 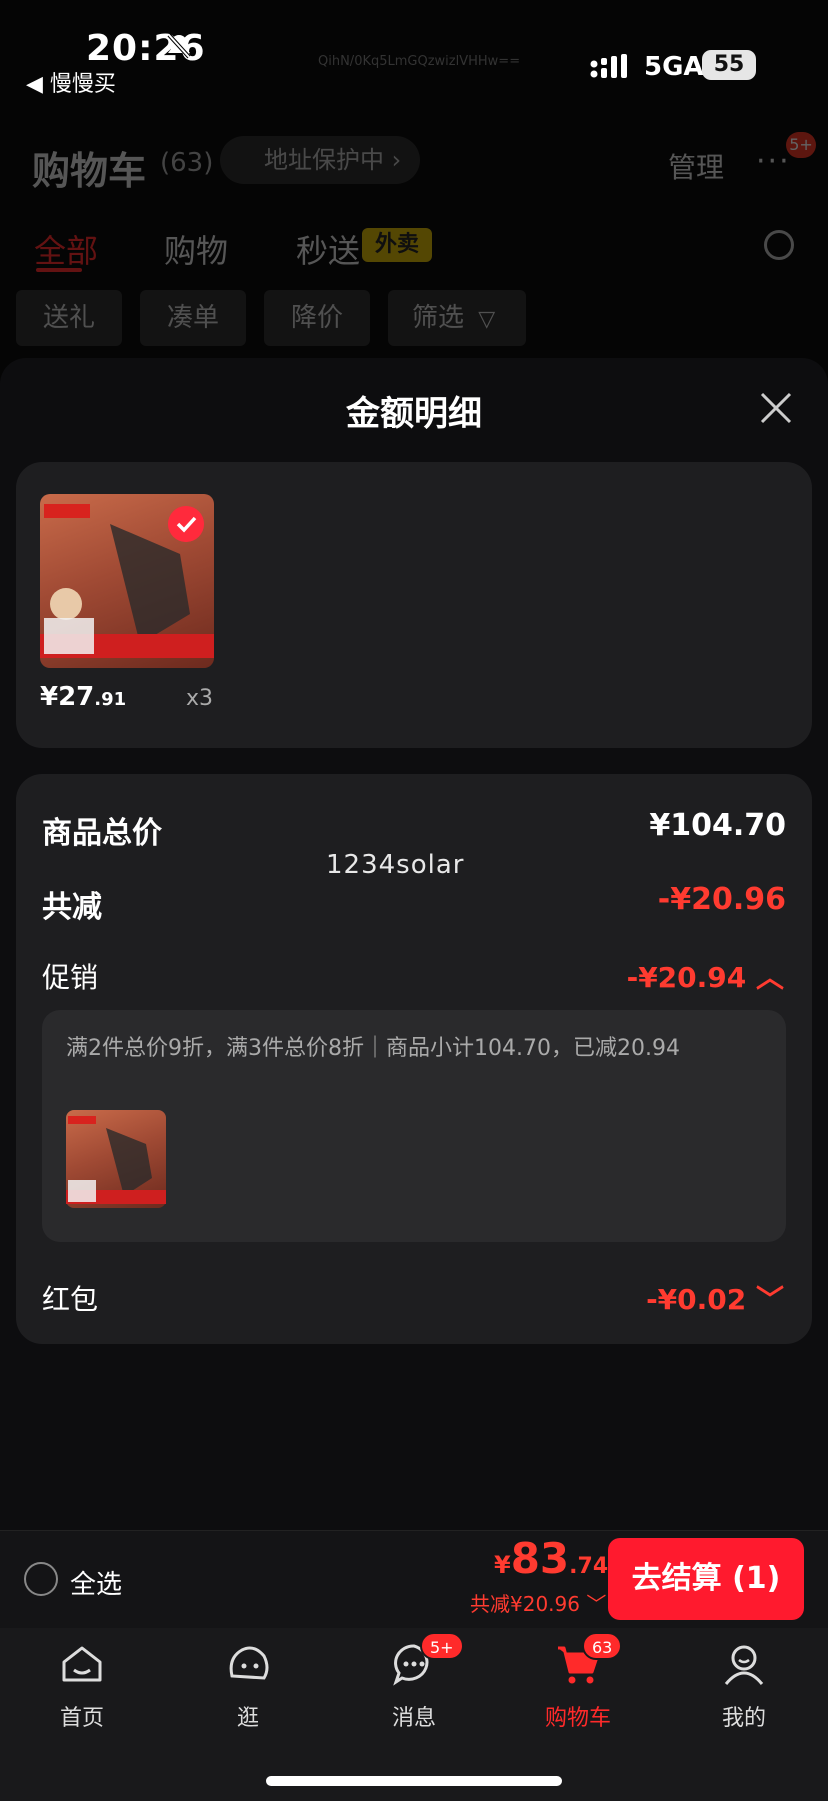 I want to click on watermark-text: QihN/0Kq5LmGQzwizlVHHw==, so click(x=419, y=61).